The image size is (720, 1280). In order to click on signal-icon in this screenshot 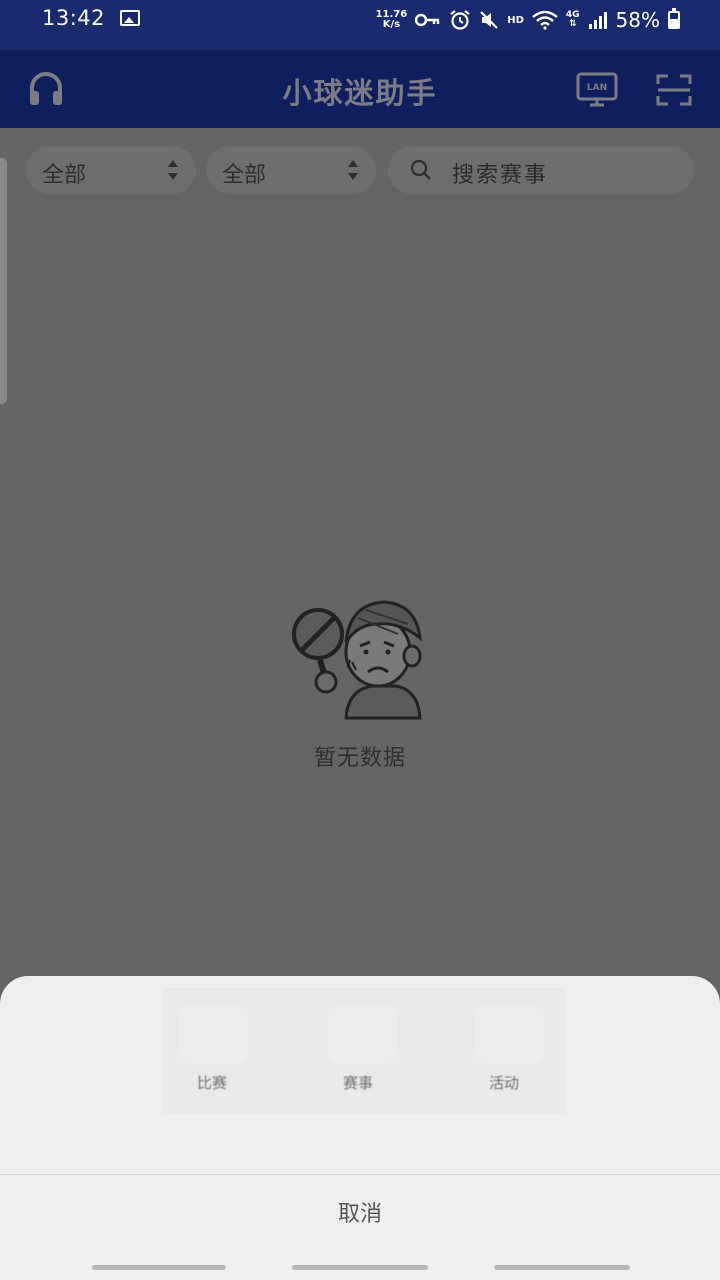, I will do `click(597, 20)`.